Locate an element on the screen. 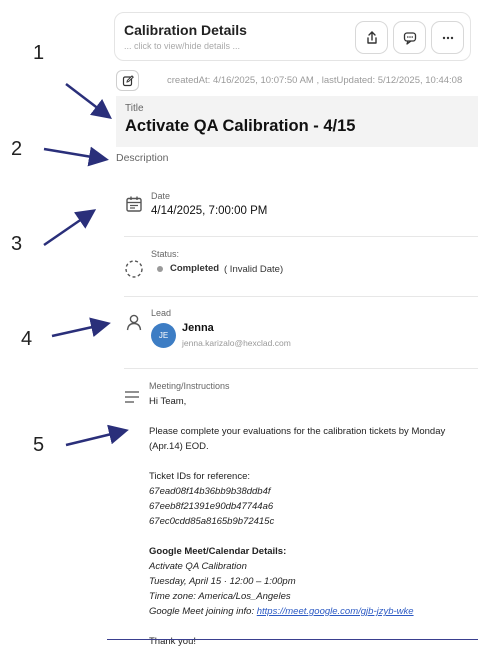  date-label: Date is located at coordinates (161, 196).